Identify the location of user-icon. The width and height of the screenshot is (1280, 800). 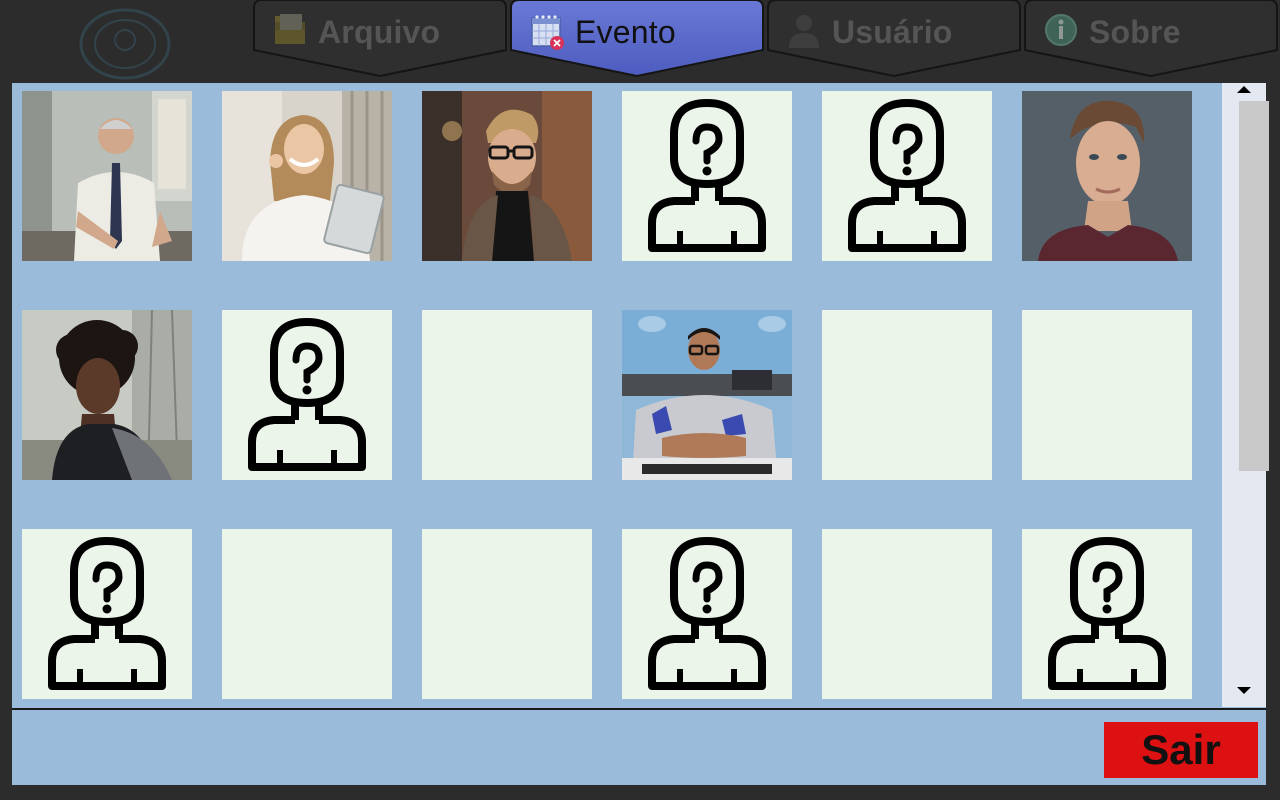
(804, 31).